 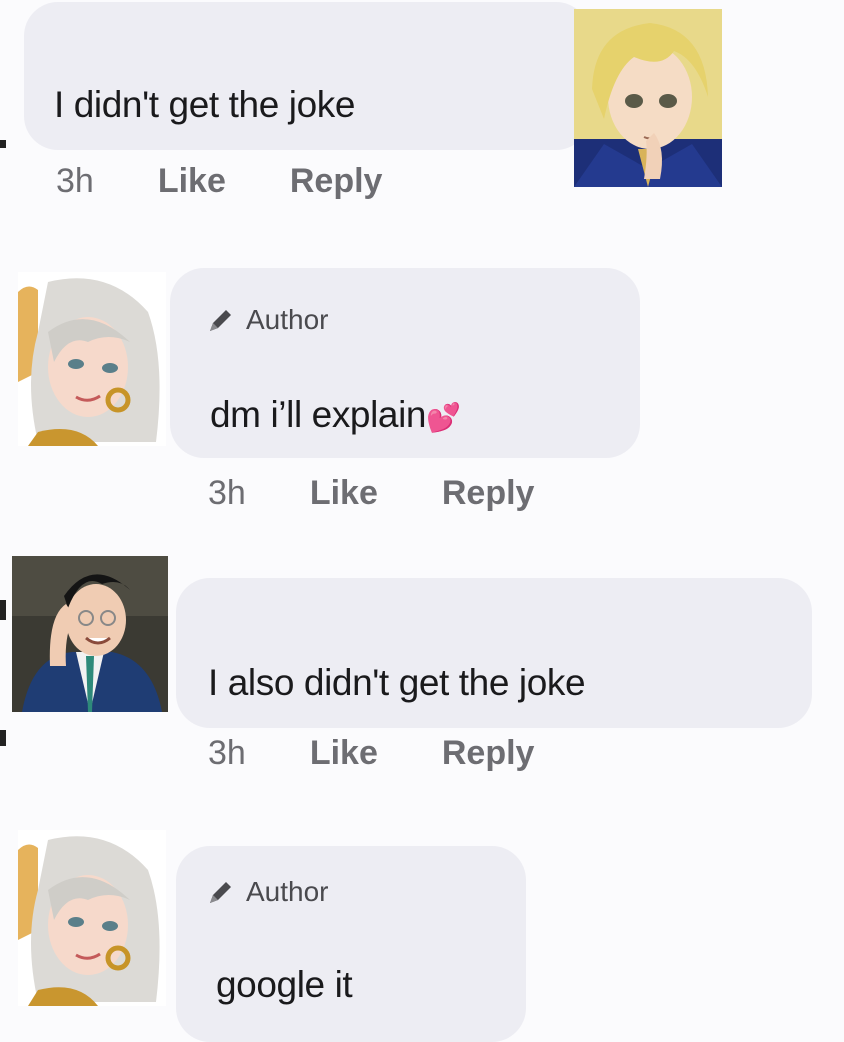 I want to click on comment-text-body: dm i’ll explain, so click(x=318, y=414).